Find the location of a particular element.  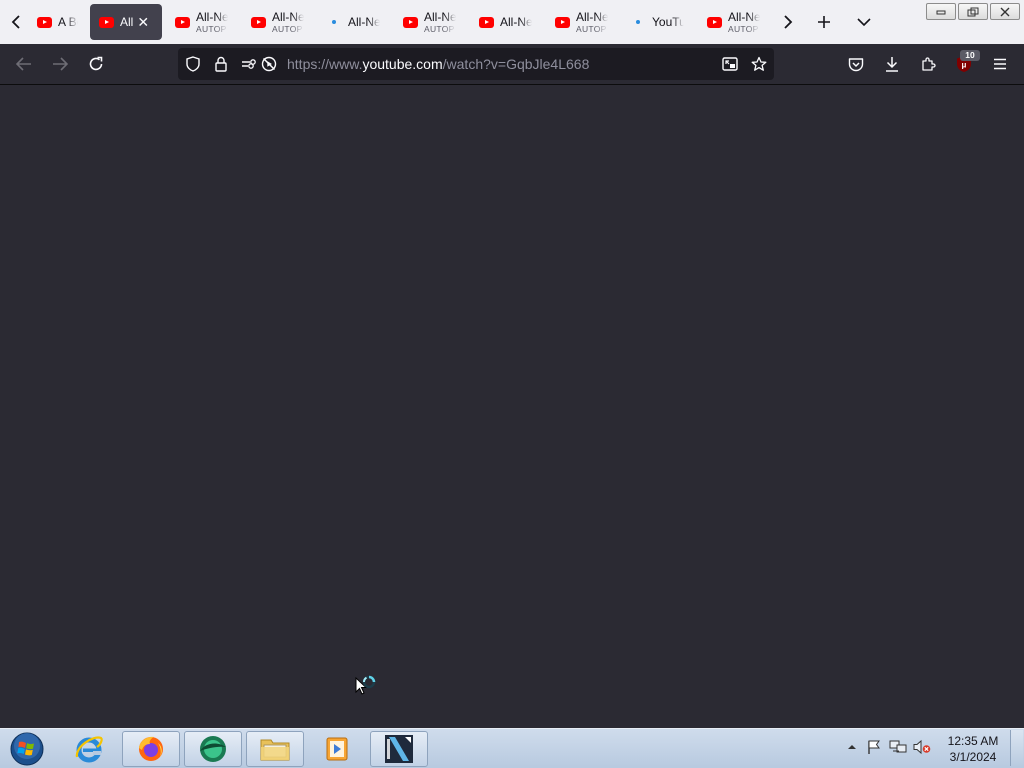

minimize-button is located at coordinates (941, 11).